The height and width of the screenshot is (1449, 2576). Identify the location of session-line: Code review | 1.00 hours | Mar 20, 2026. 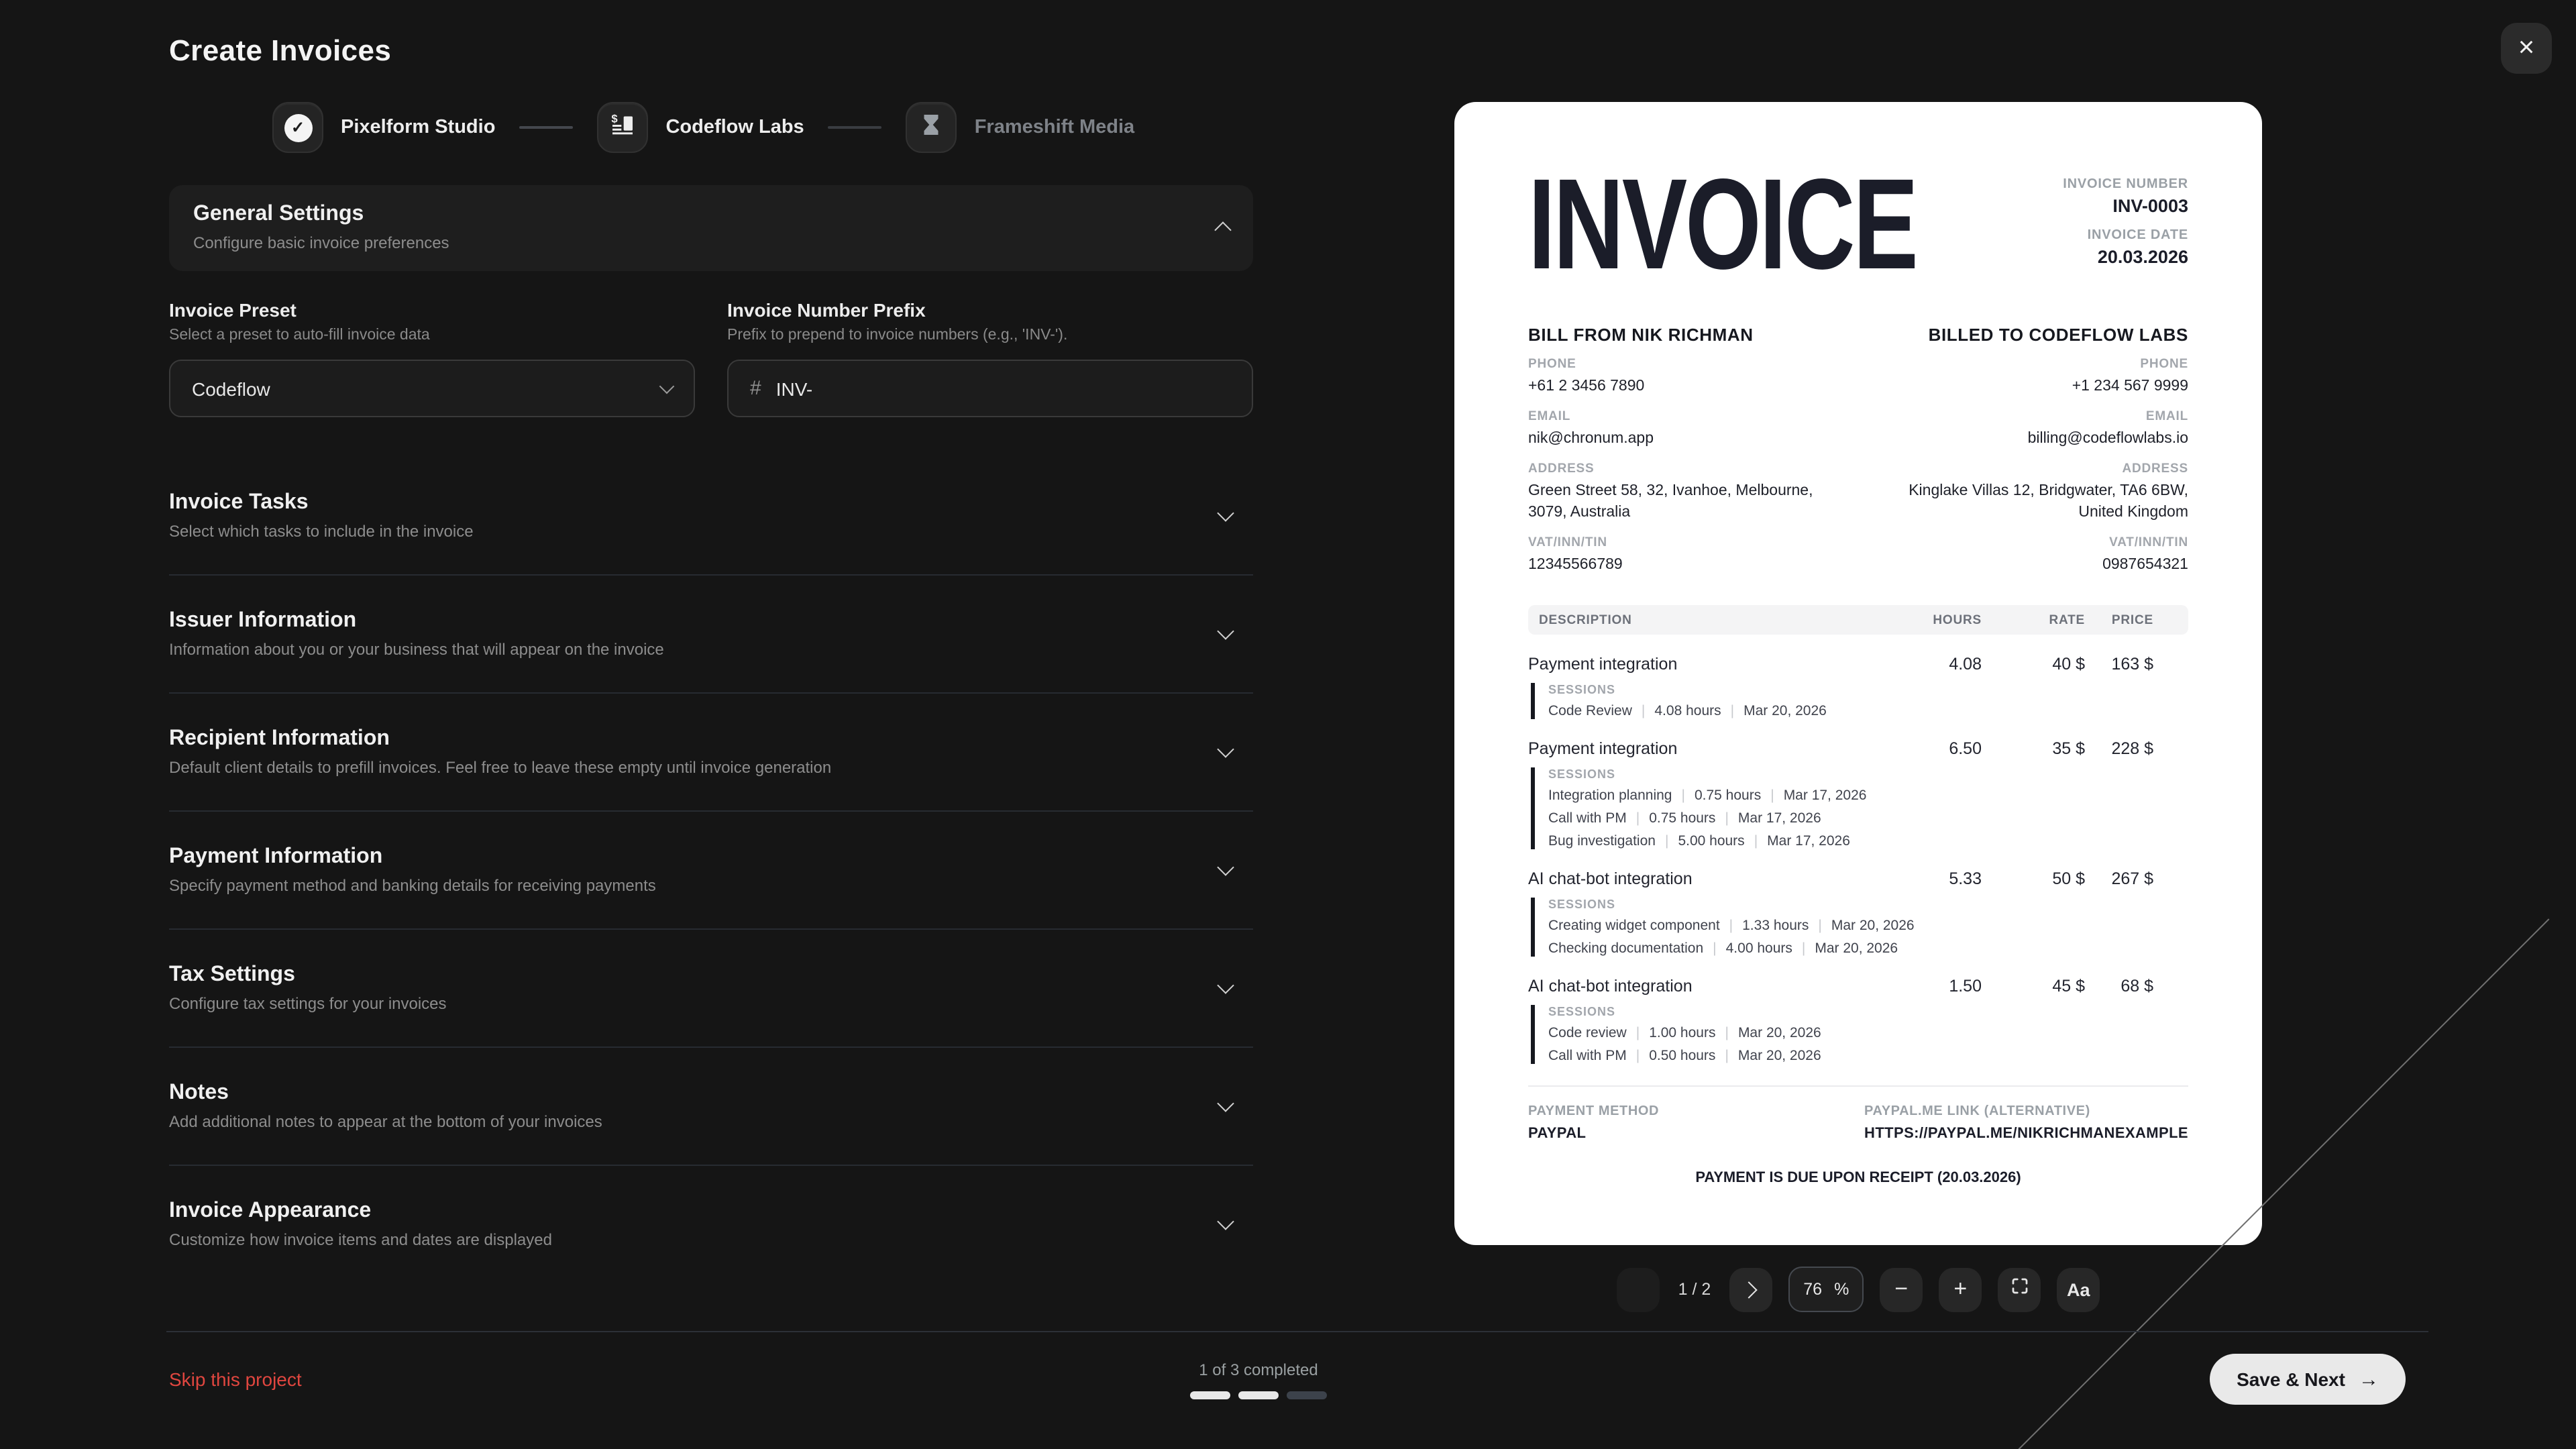
(1684, 1033).